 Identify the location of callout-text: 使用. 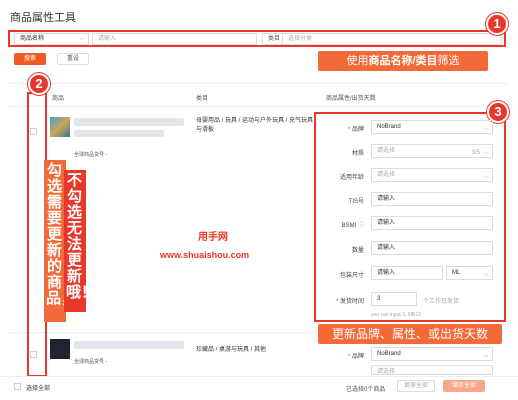
(357, 61).